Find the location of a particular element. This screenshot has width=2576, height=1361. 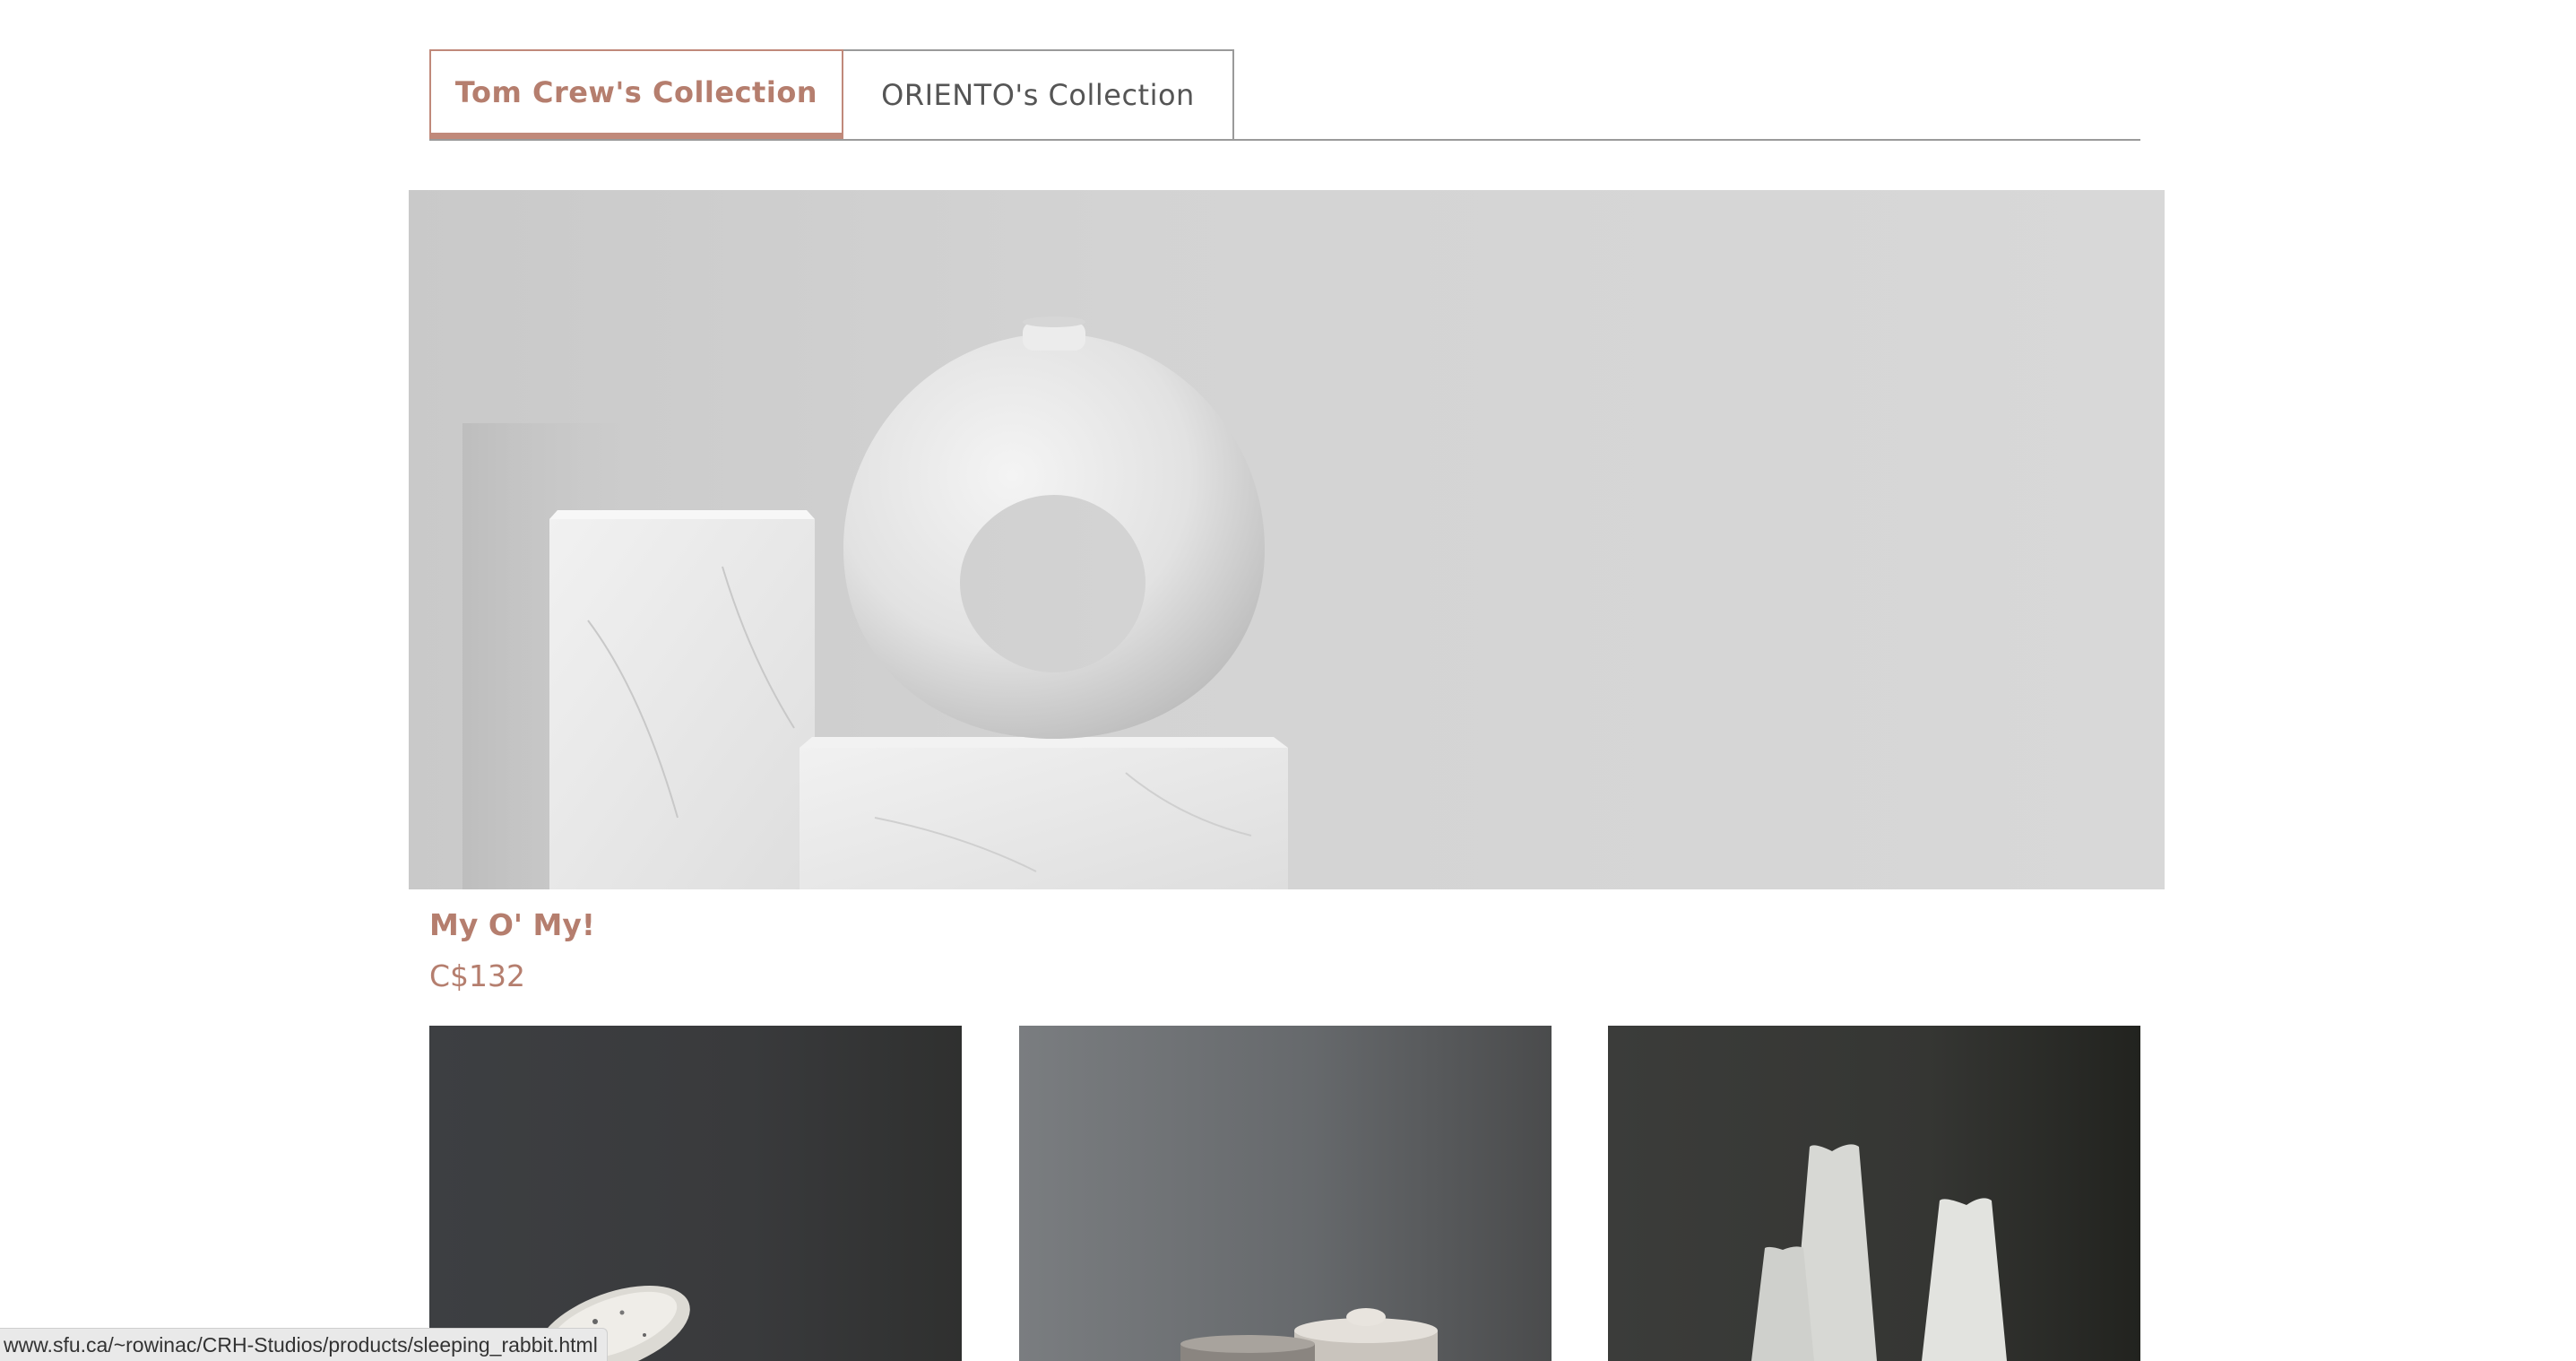

tab-label: Tom Crew's Collection is located at coordinates (636, 91).